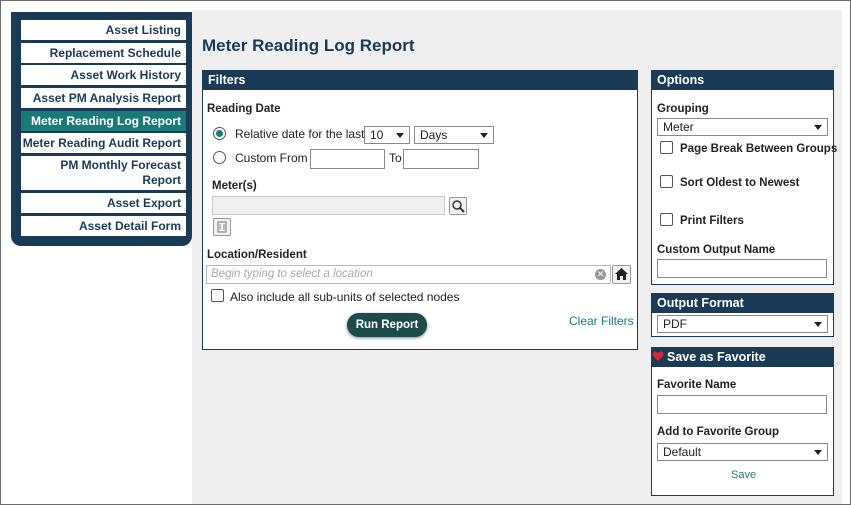 The image size is (851, 505). Describe the element at coordinates (103, 52) in the screenshot. I see `sidebar-item-replacement-schedule: Replacement Schedule` at that location.